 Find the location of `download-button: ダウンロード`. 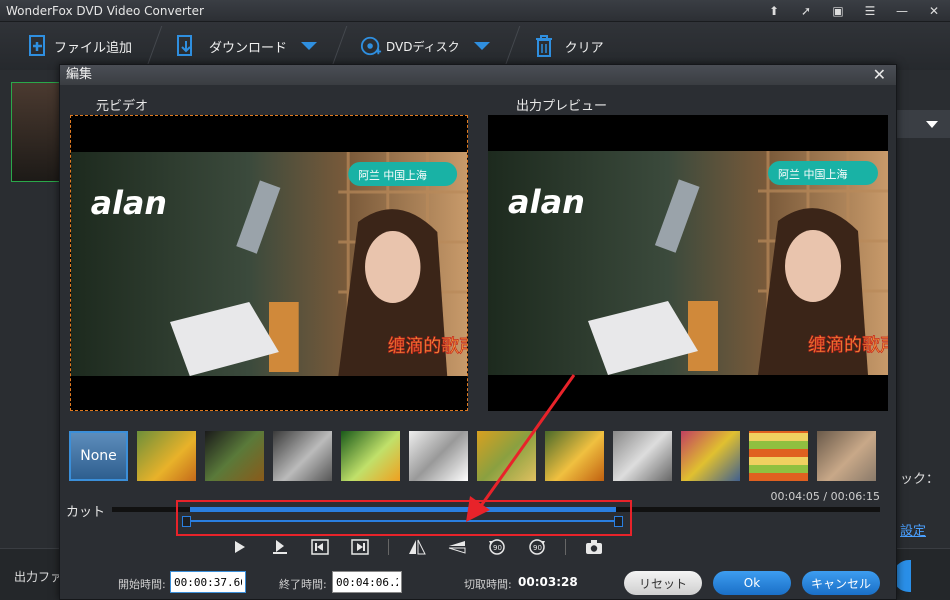

download-button: ダウンロード is located at coordinates (246, 46).